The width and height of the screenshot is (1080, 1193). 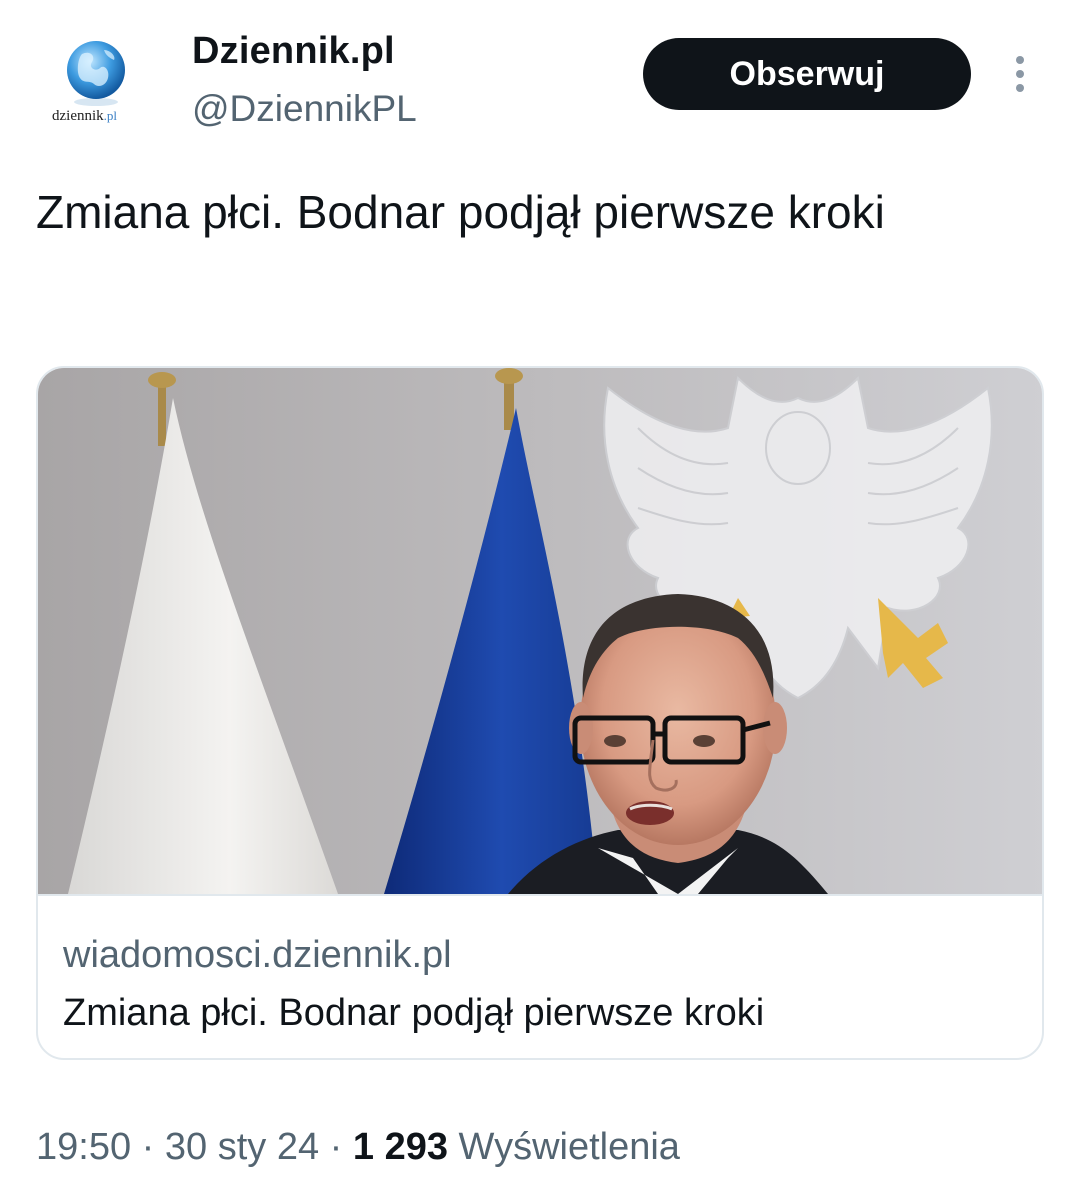 What do you see at coordinates (540, 895) in the screenshot?
I see `card-divider` at bounding box center [540, 895].